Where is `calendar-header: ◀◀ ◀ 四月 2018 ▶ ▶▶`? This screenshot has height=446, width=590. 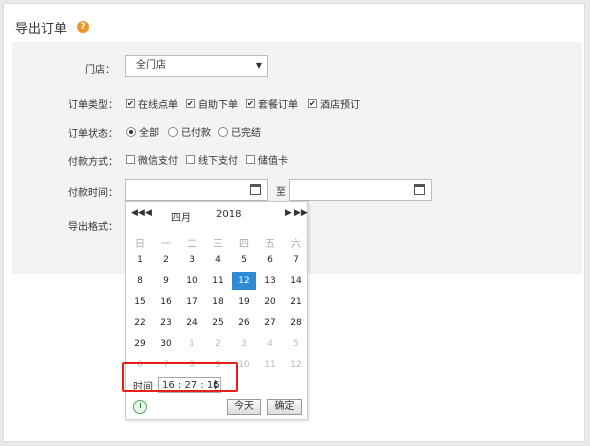 calendar-header: ◀◀ ◀ 四月 2018 ▶ ▶▶ is located at coordinates (217, 214).